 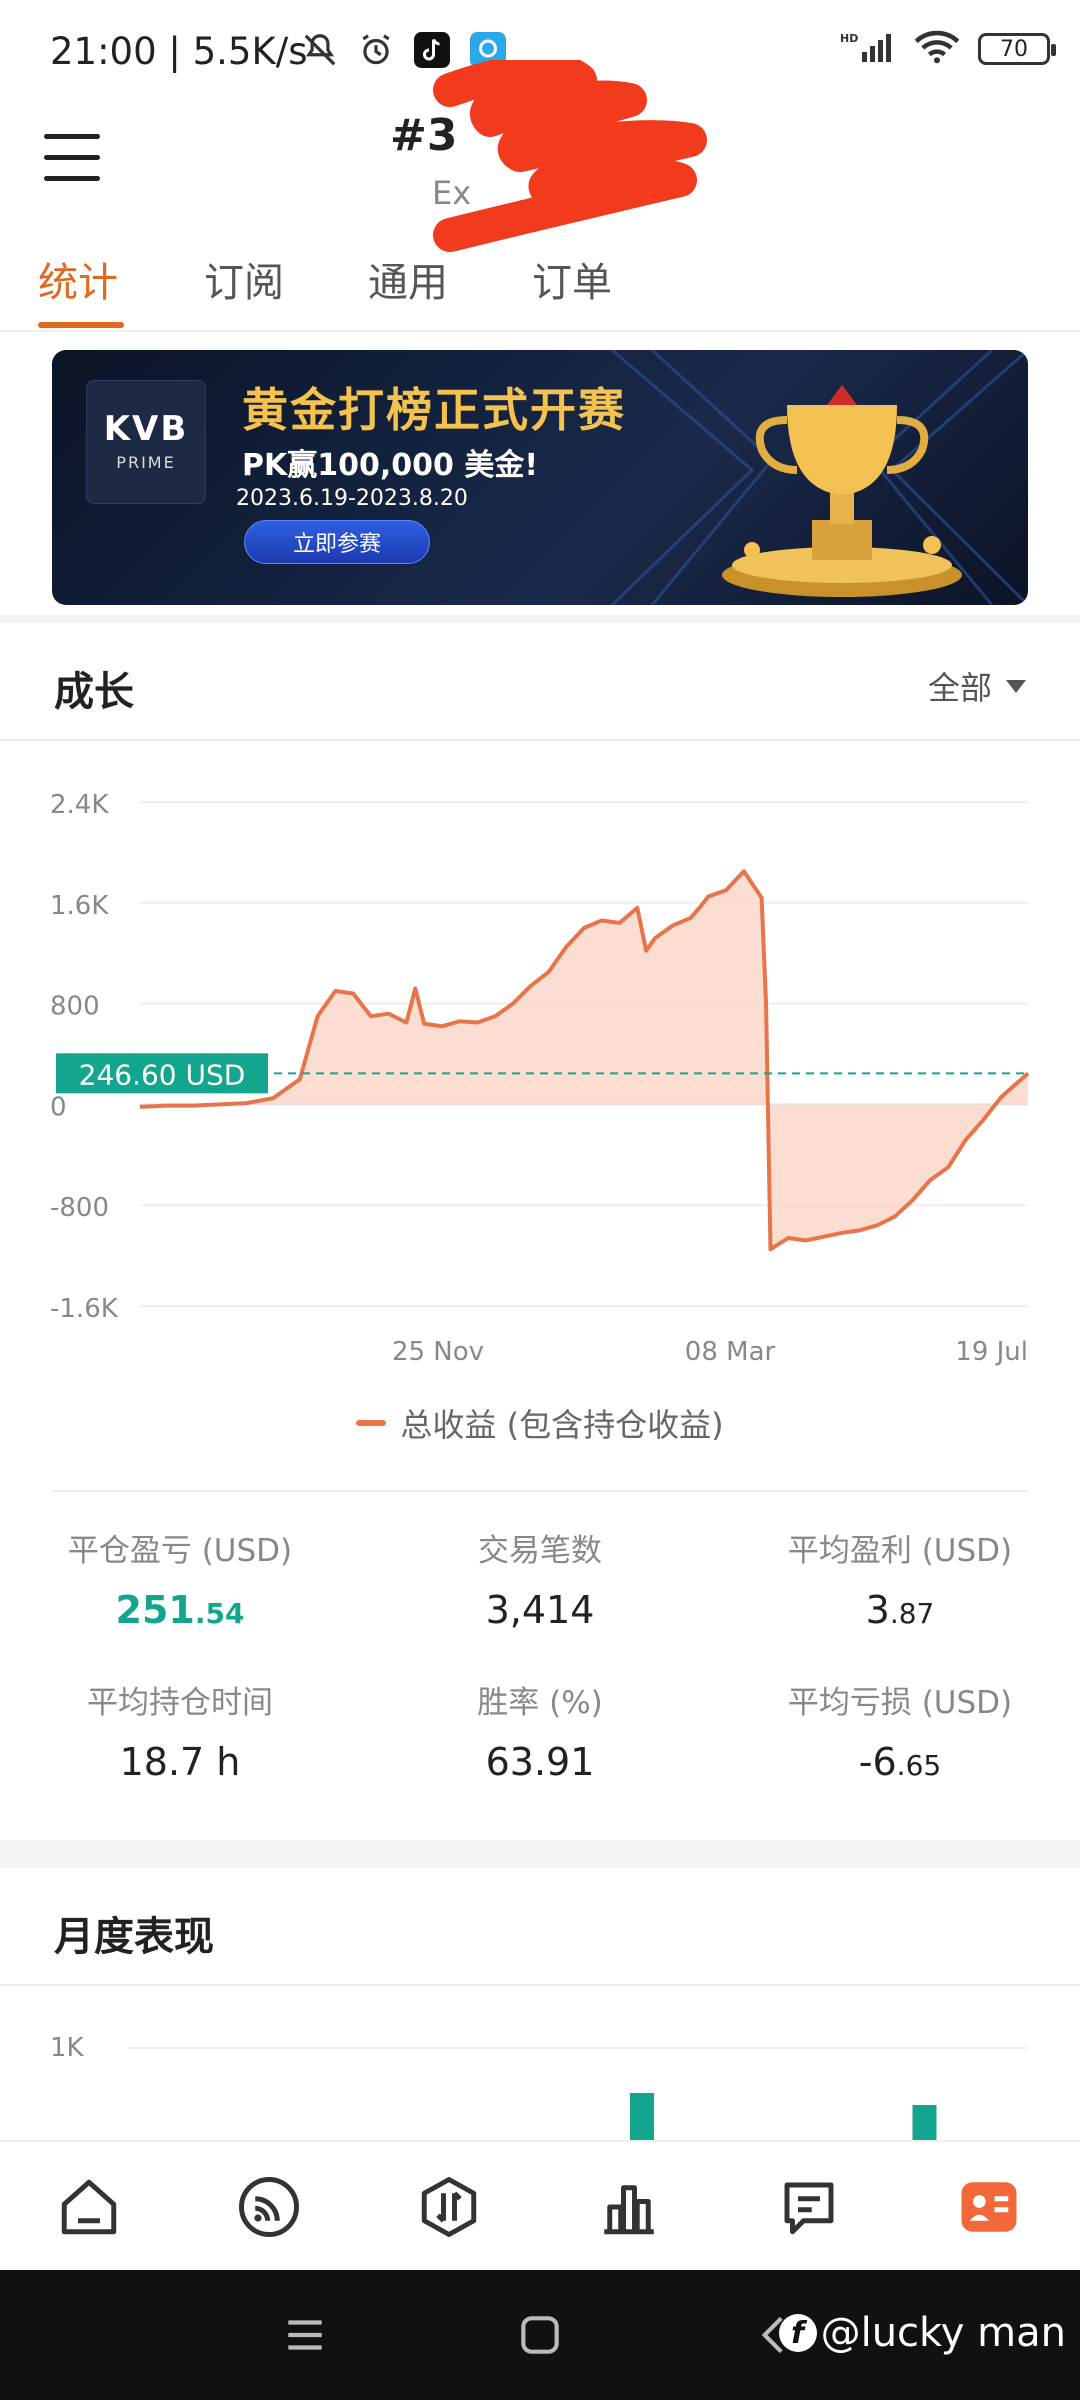 I want to click on bottom-nav, so click(x=540, y=2205).